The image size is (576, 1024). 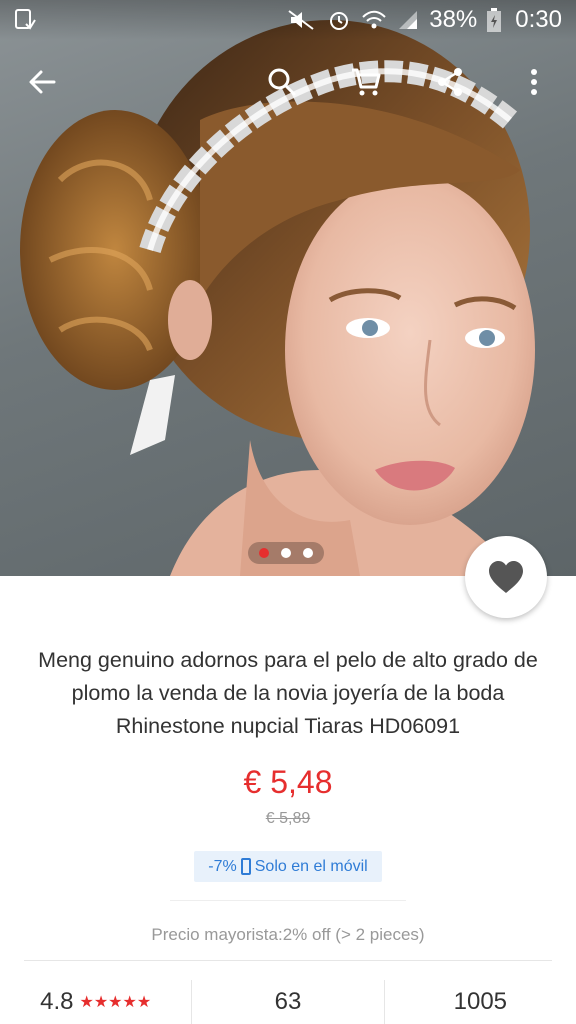 I want to click on back-arrow-icon, so click(x=42, y=82).